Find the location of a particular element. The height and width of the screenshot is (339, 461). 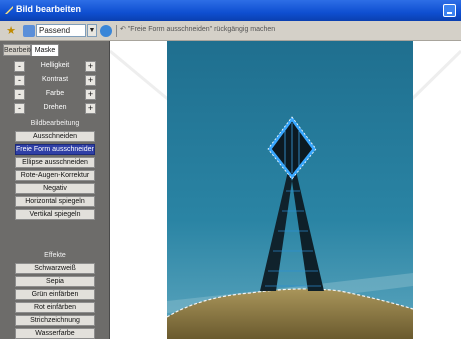

rotate-plus-button: + is located at coordinates (90, 108).